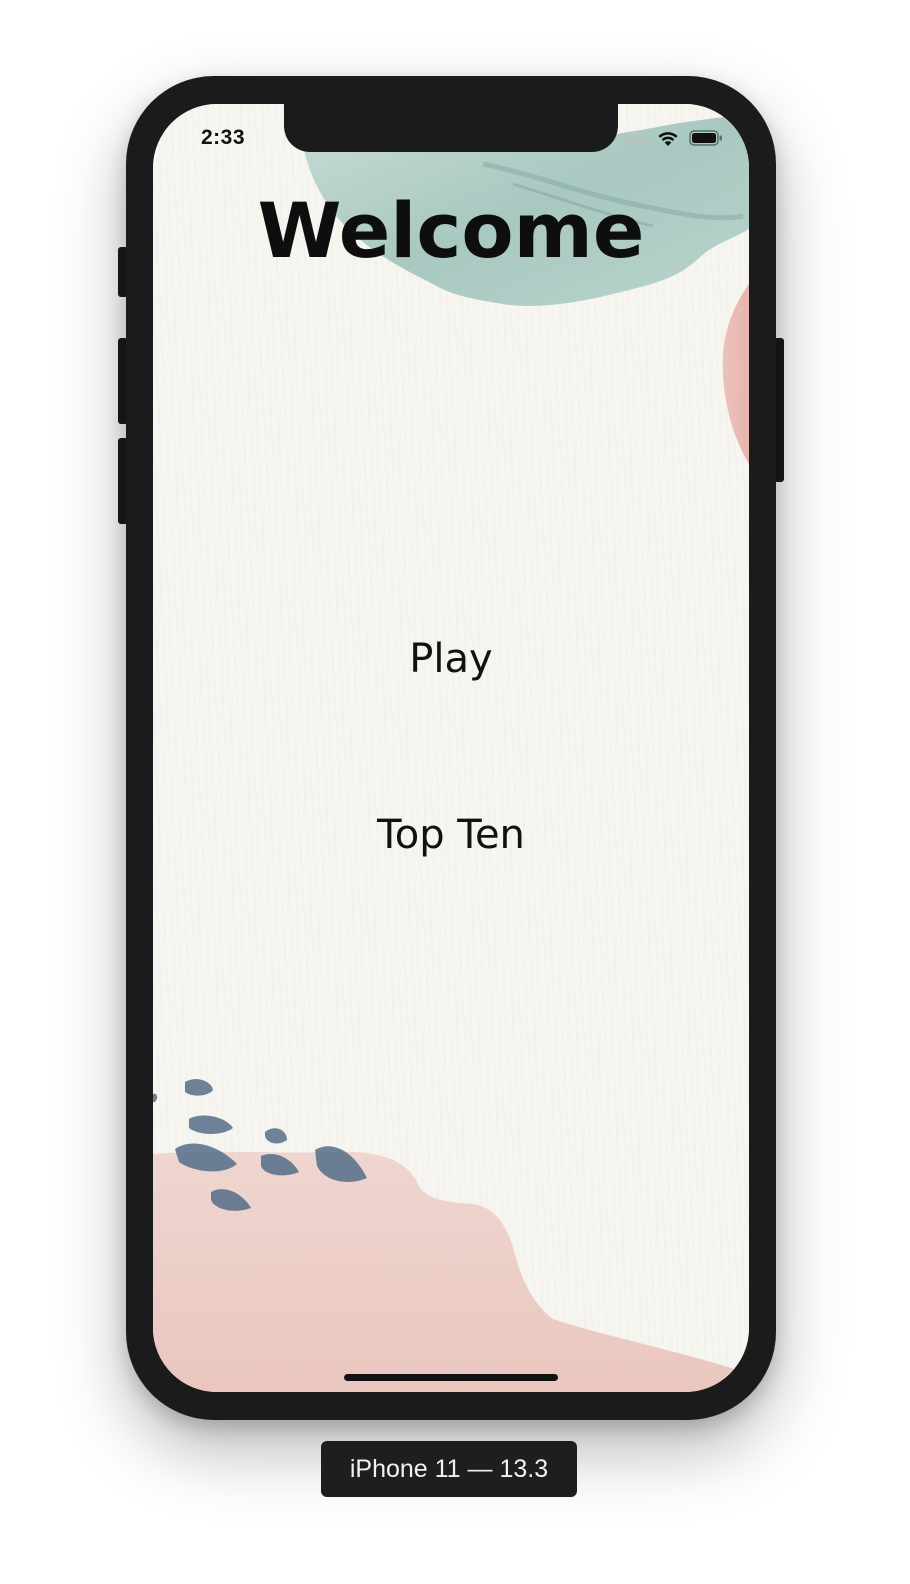  What do you see at coordinates (223, 137) in the screenshot?
I see `status-time: 2:33` at bounding box center [223, 137].